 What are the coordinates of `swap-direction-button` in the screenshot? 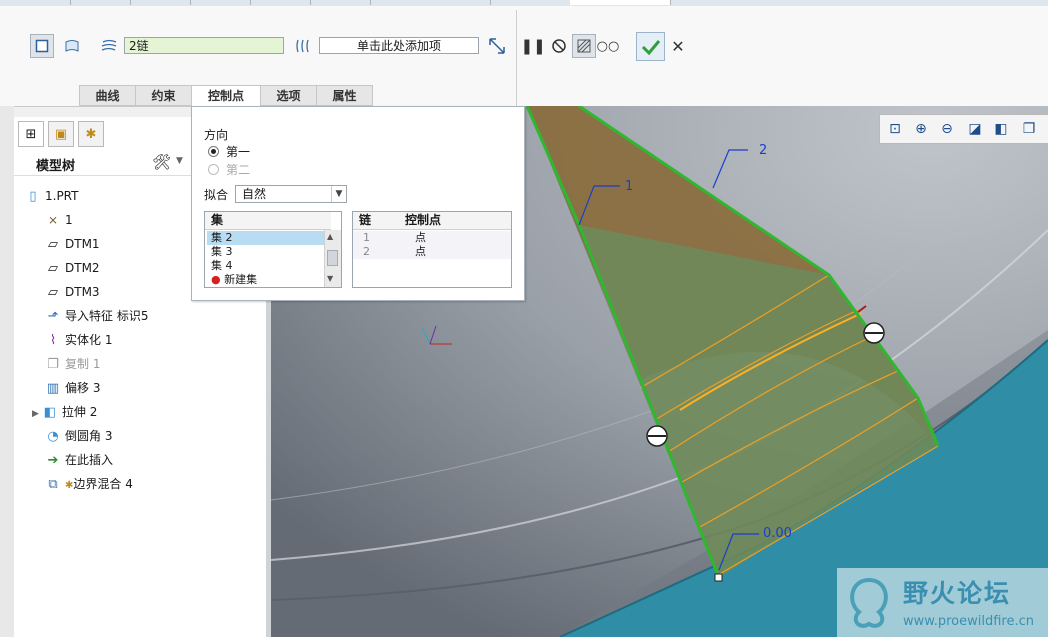 It's located at (497, 46).